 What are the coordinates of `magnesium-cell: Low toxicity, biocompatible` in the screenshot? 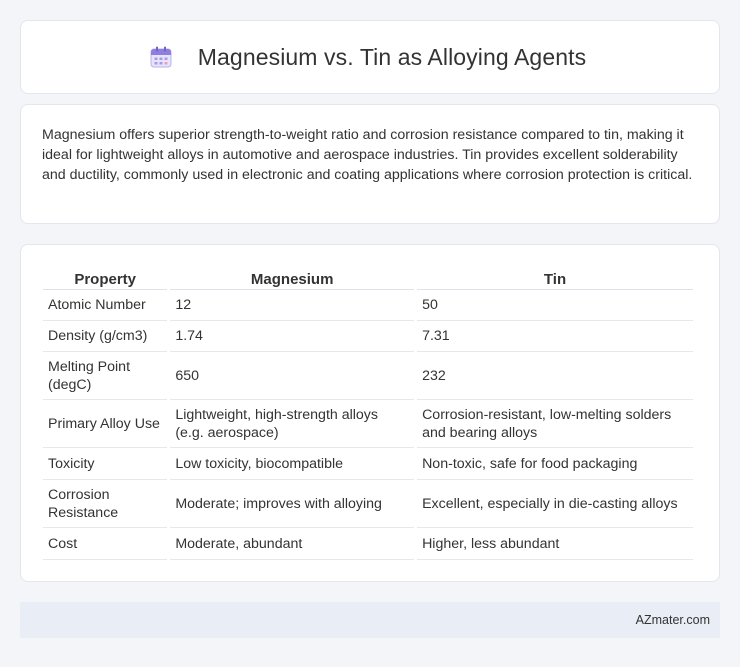 It's located at (292, 464).